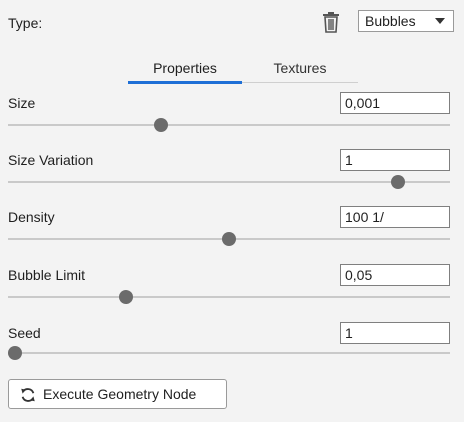 The height and width of the screenshot is (422, 464). Describe the element at coordinates (395, 160) in the screenshot. I see `size-variation-input: 1` at that location.